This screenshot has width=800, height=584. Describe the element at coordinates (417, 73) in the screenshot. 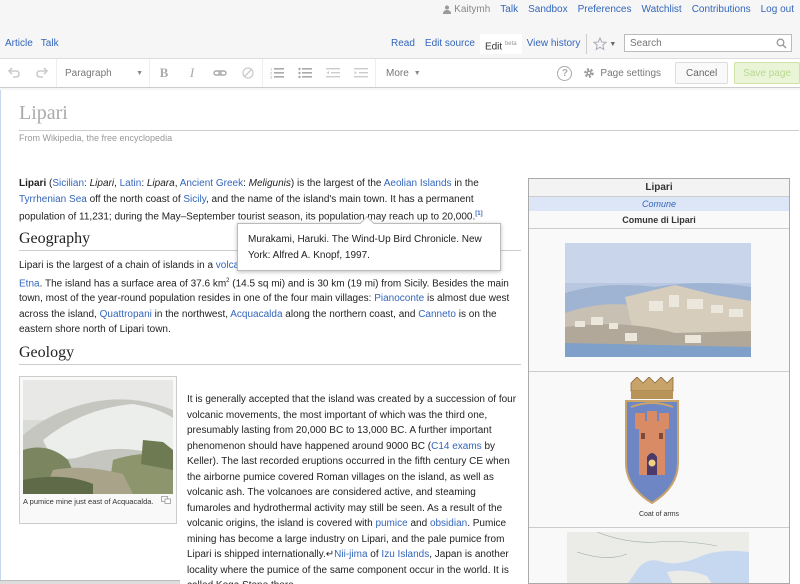

I see `chevron-down-icon: ▼` at that location.